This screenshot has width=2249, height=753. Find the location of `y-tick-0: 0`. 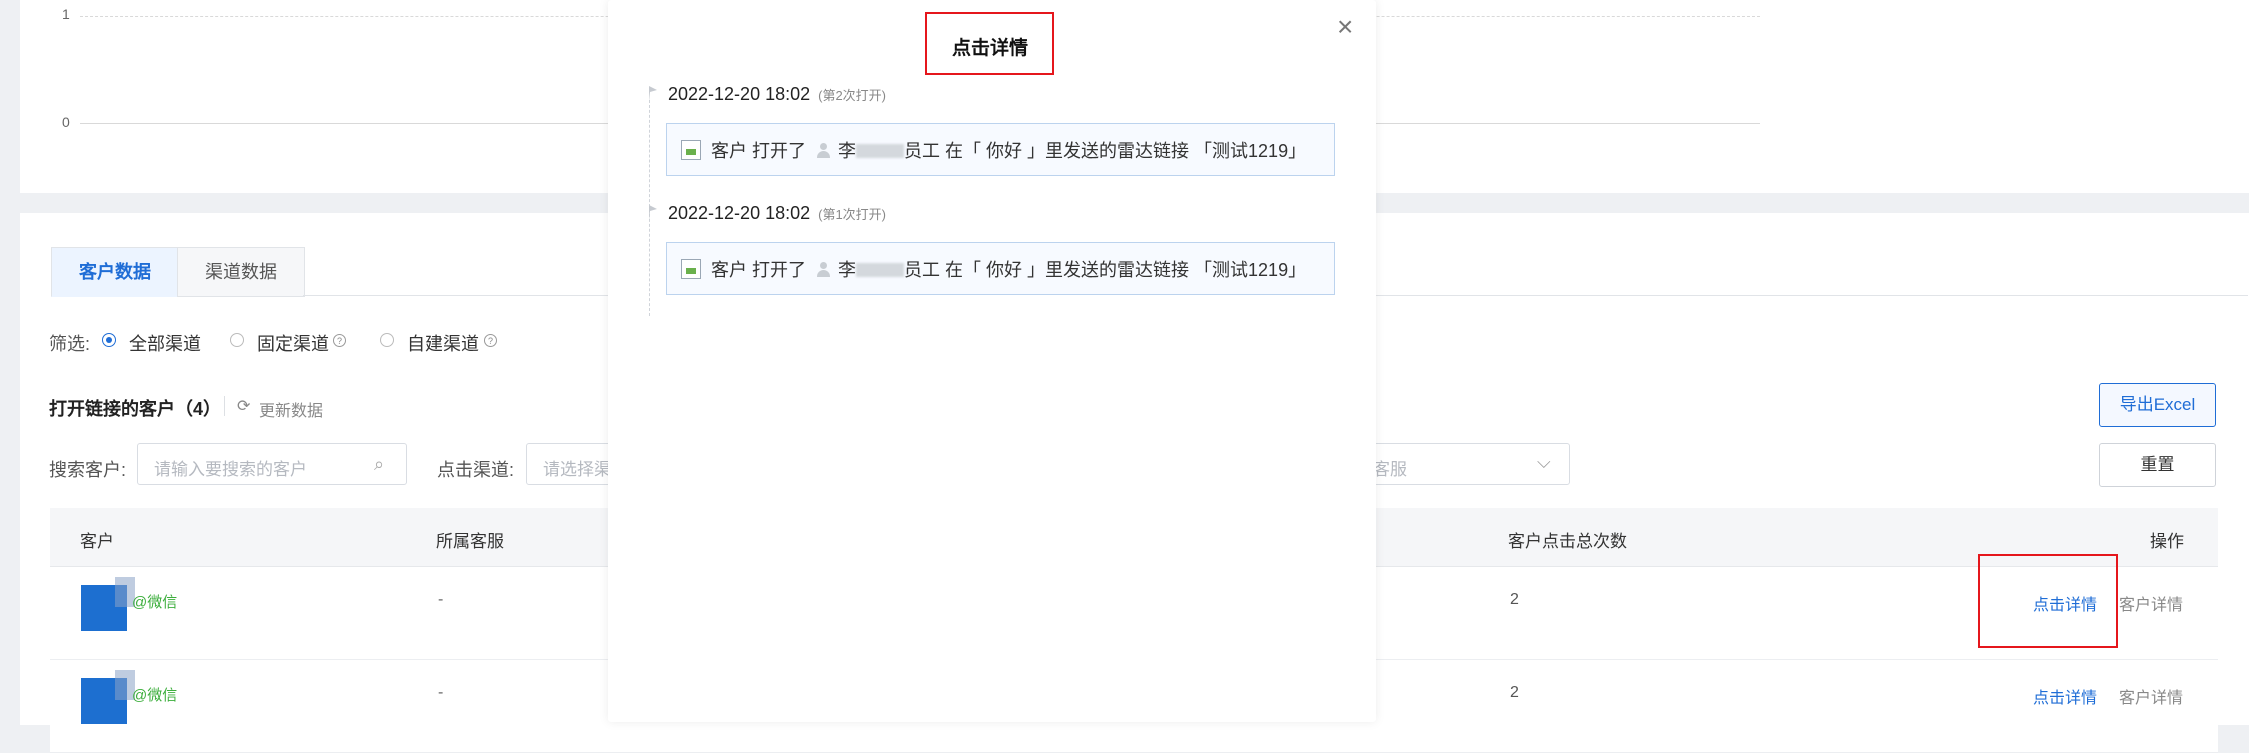

y-tick-0: 0 is located at coordinates (66, 122).